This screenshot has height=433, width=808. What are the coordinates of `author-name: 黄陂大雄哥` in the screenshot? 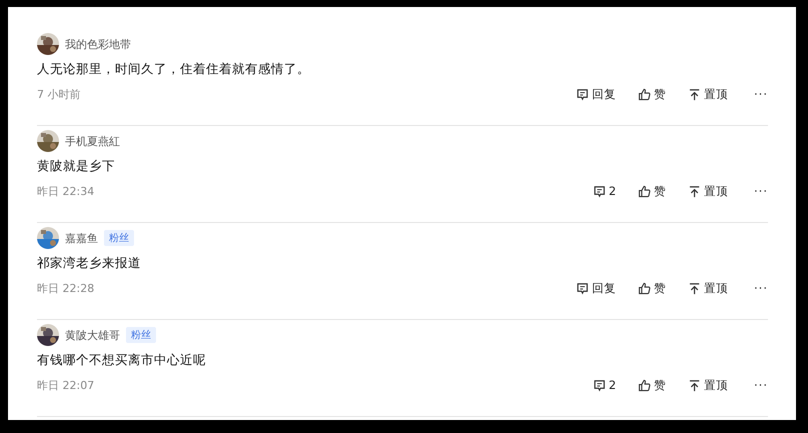 It's located at (92, 335).